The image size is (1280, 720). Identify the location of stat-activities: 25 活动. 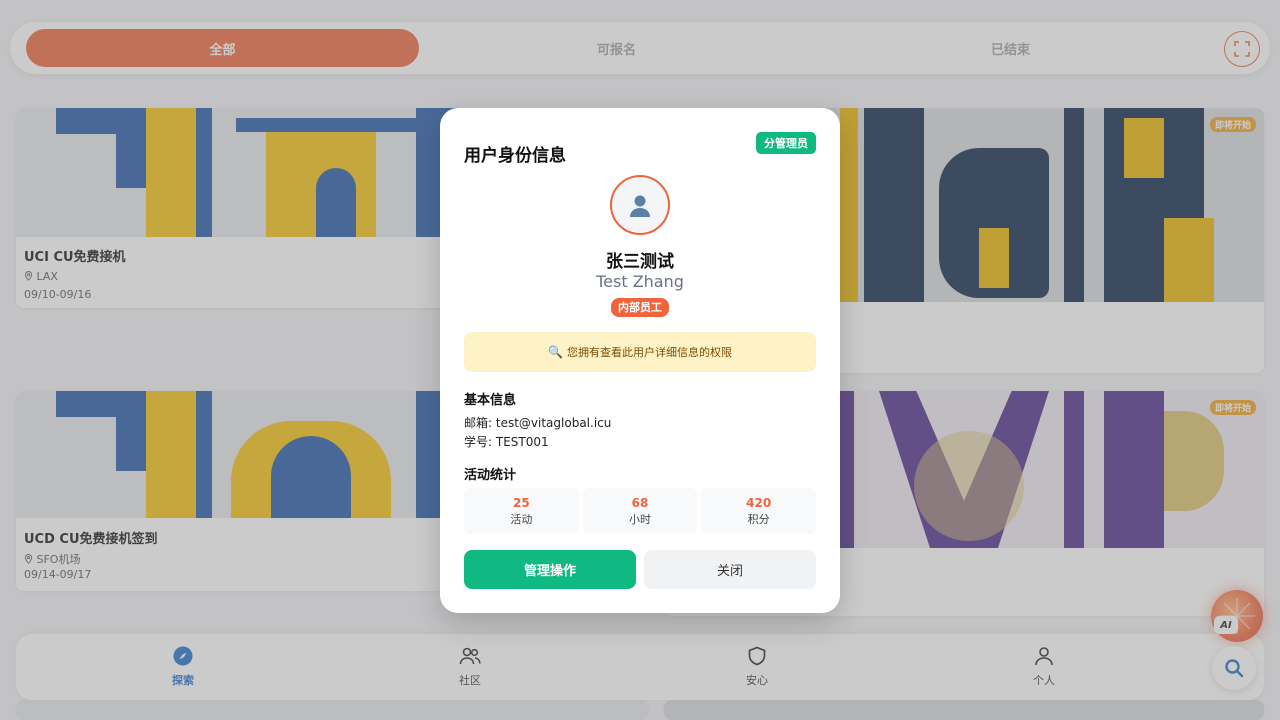
(521, 511).